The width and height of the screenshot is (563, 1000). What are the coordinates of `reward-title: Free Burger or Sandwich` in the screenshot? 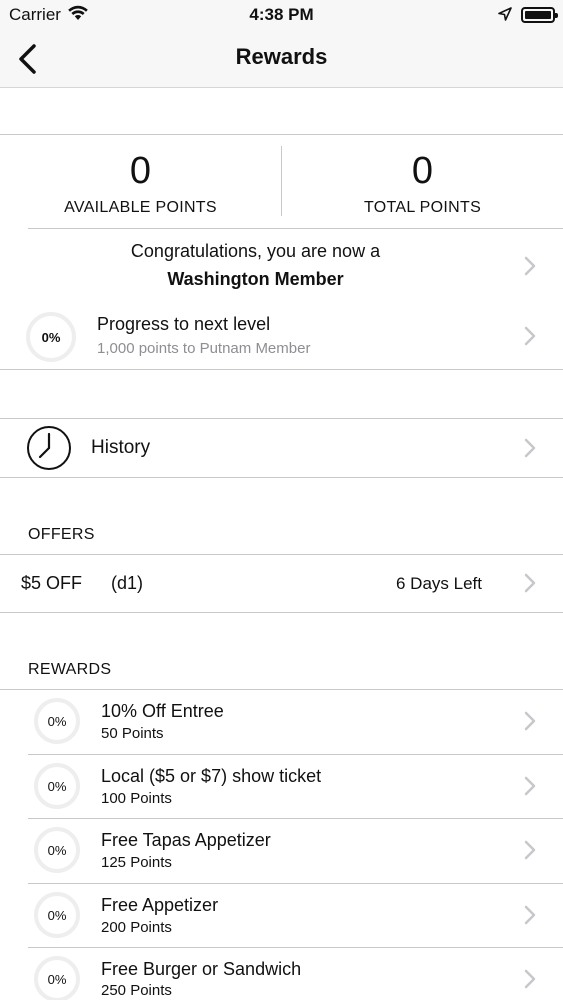 It's located at (201, 969).